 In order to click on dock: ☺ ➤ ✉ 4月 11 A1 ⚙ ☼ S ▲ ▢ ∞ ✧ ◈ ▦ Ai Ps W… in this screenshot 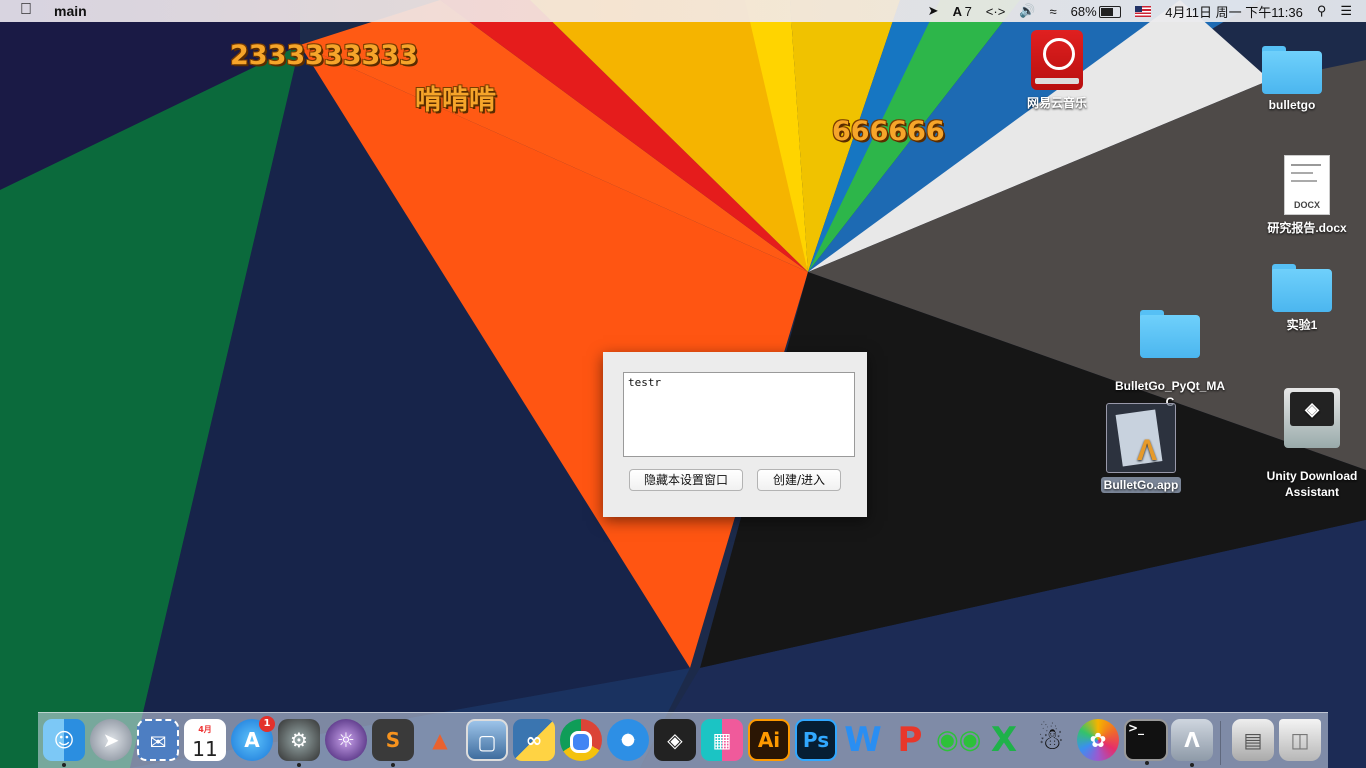, I will do `click(683, 740)`.